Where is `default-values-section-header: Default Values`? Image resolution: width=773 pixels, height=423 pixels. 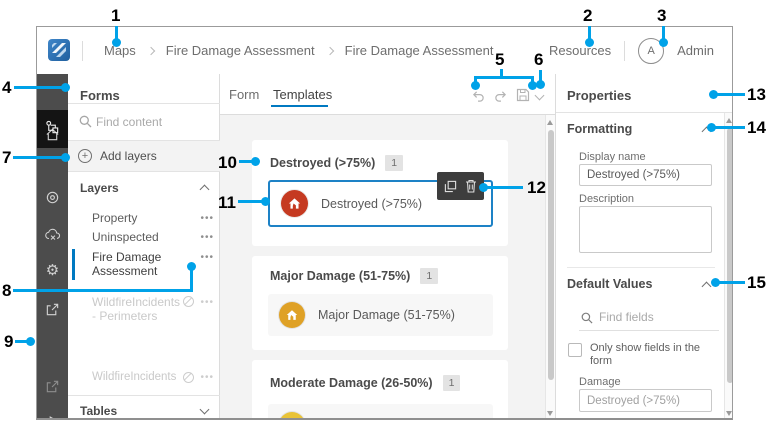 default-values-section-header: Default Values is located at coordinates (609, 284).